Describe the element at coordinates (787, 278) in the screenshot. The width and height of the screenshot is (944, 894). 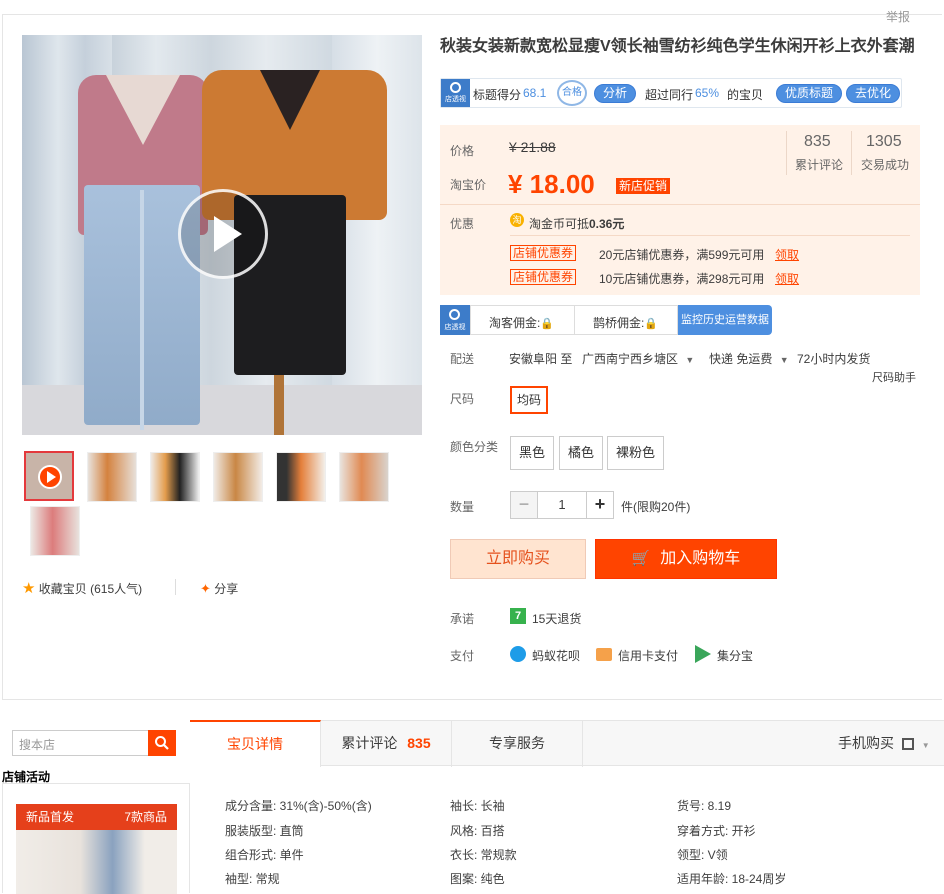
I see `claim-coupon-2: 领取` at that location.